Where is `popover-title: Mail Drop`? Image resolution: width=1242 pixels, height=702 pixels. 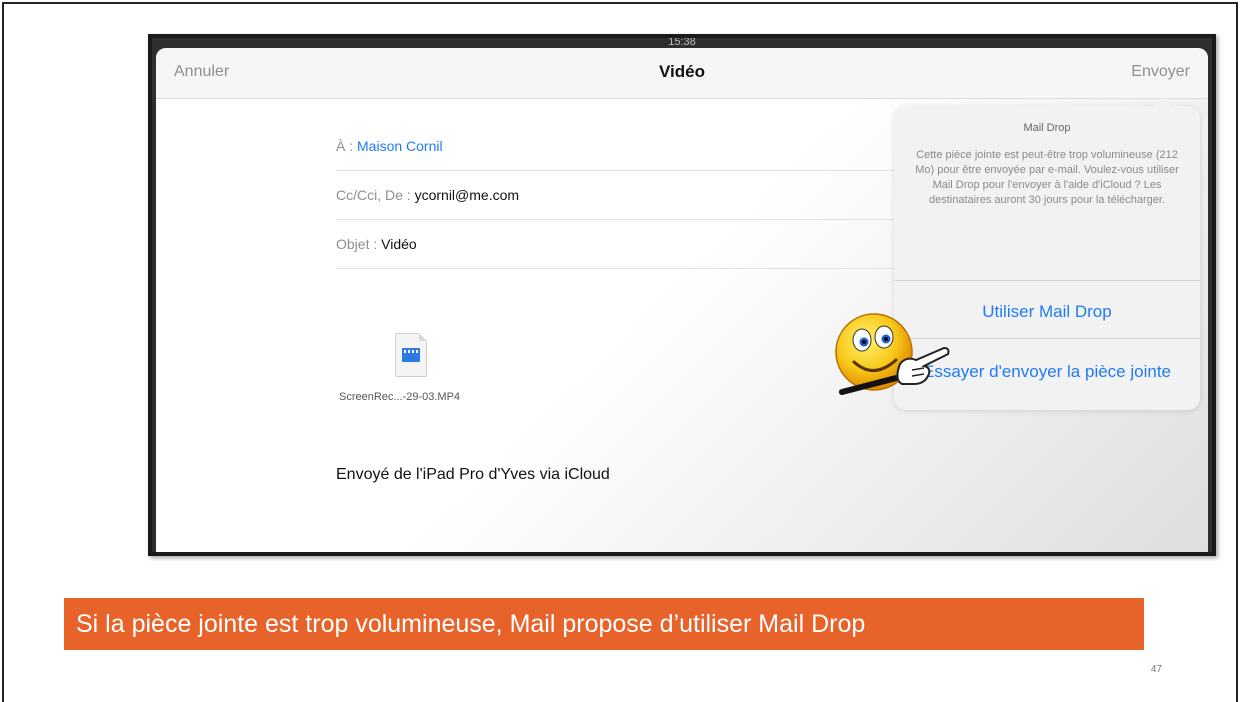 popover-title: Mail Drop is located at coordinates (1047, 128).